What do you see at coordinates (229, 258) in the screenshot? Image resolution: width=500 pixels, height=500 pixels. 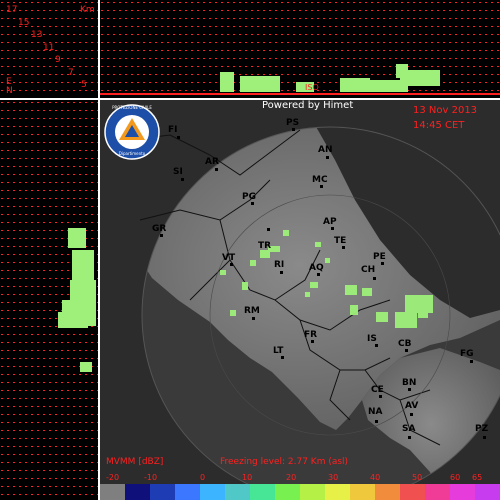 I see `city-label-vt: VT` at bounding box center [229, 258].